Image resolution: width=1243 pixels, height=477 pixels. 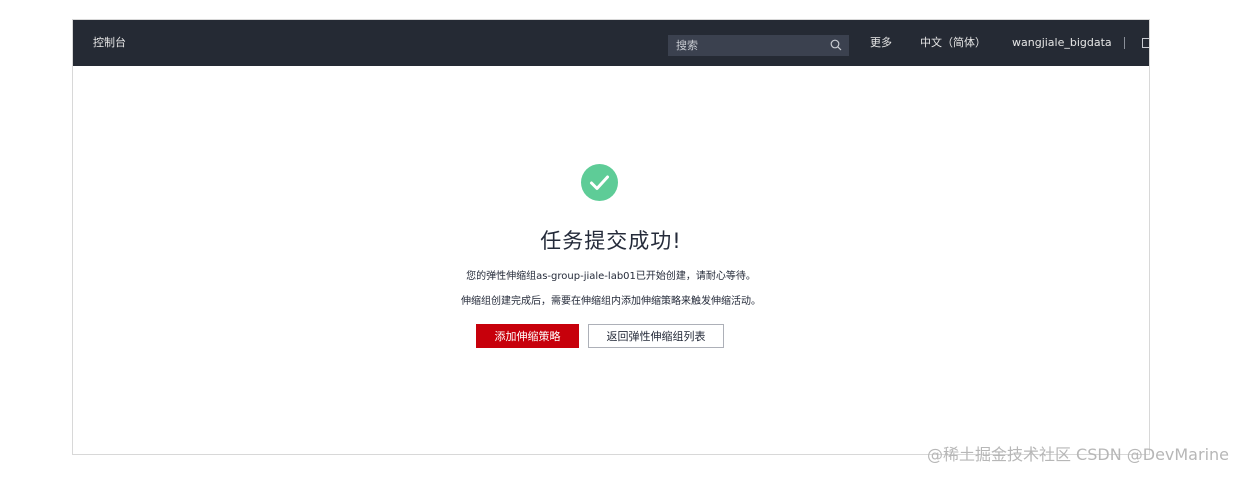 I want to click on watermark: @稀土掘金技术社区 CSDN @DevMarine, so click(x=1077, y=454).